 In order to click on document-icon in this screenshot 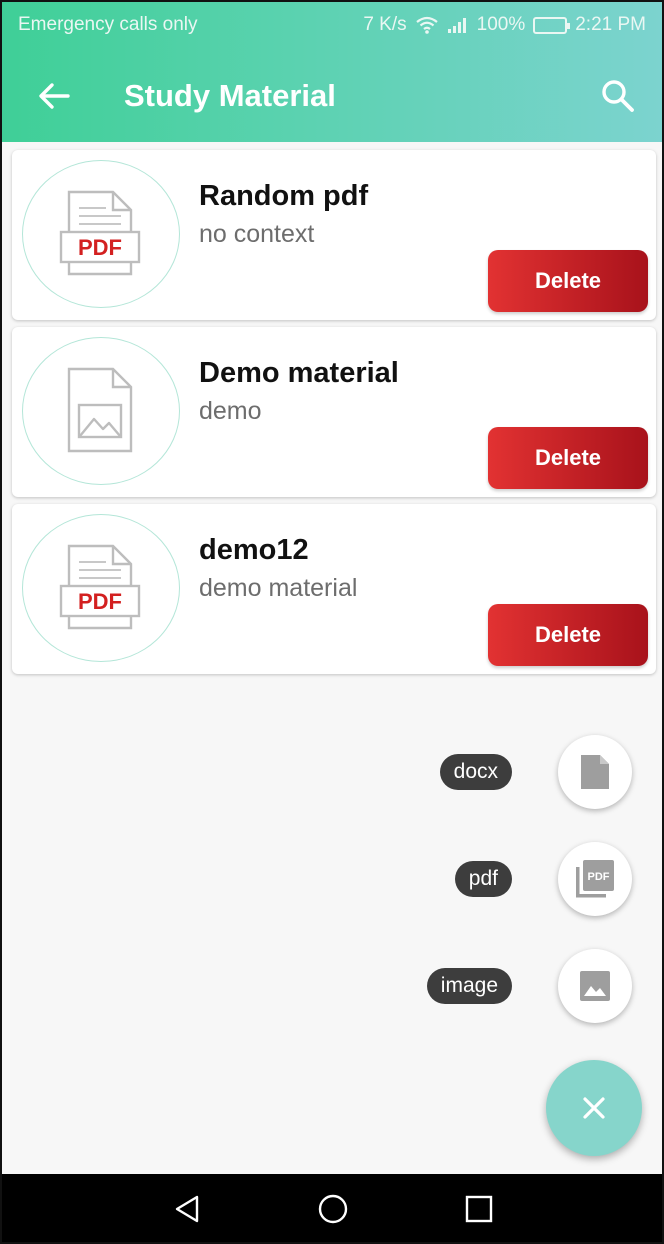, I will do `click(595, 772)`.